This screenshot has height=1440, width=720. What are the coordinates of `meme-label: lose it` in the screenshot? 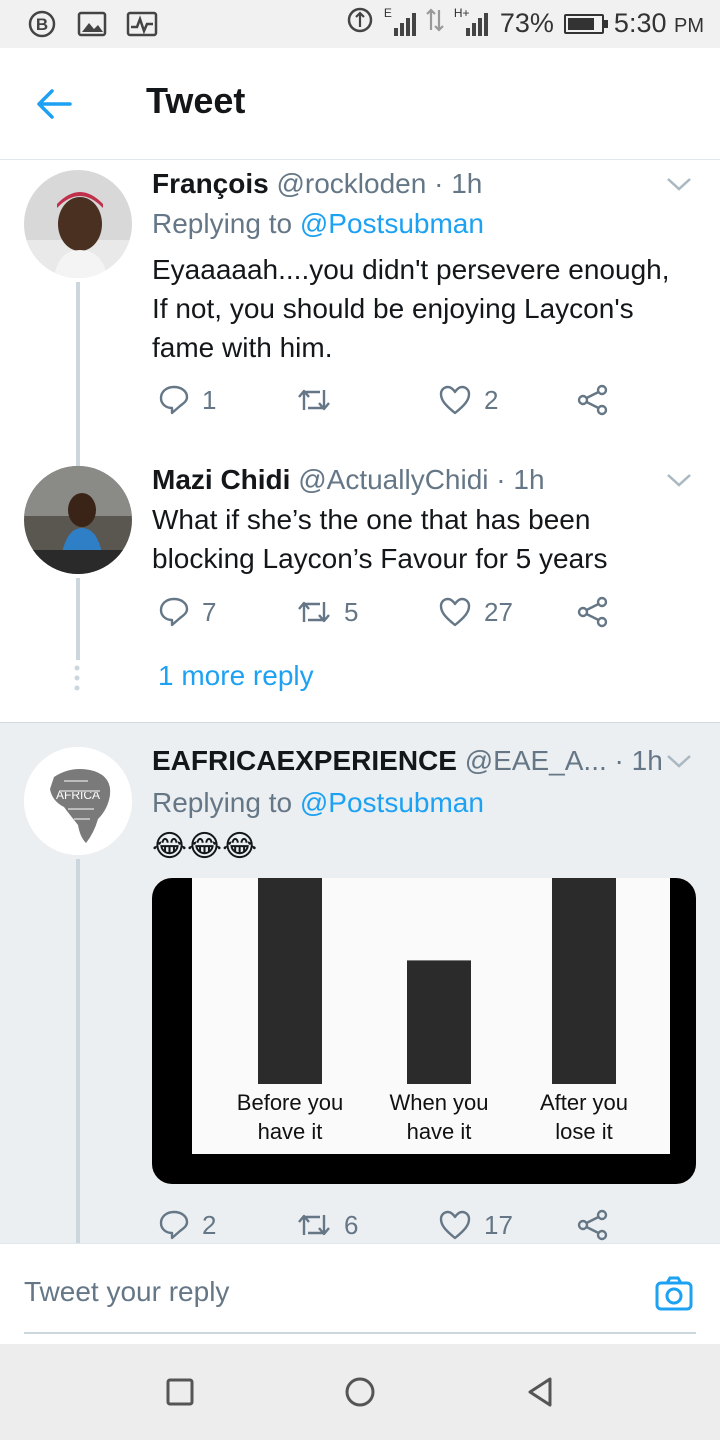 It's located at (583, 1131).